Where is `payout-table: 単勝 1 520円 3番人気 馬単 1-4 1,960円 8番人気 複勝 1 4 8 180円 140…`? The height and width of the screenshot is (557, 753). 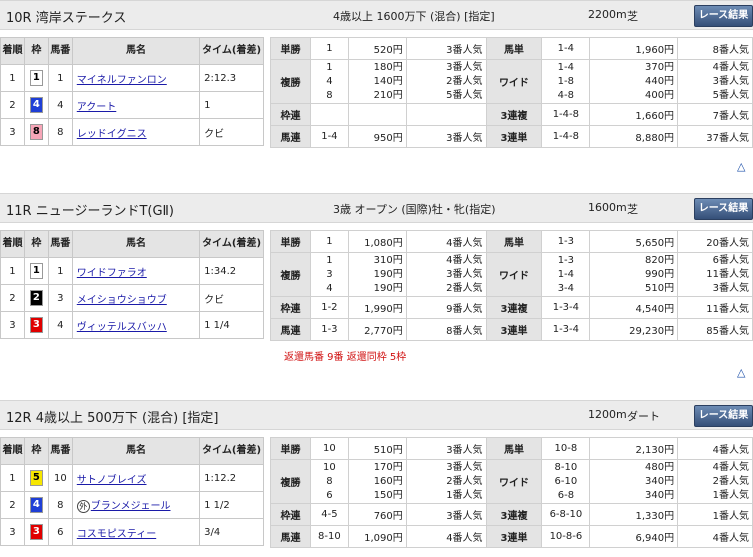
payout-table: 単勝 1 520円 3番人気 馬単 1-4 1,960円 8番人気 複勝 1 4 8 180円 140… is located at coordinates (511, 92).